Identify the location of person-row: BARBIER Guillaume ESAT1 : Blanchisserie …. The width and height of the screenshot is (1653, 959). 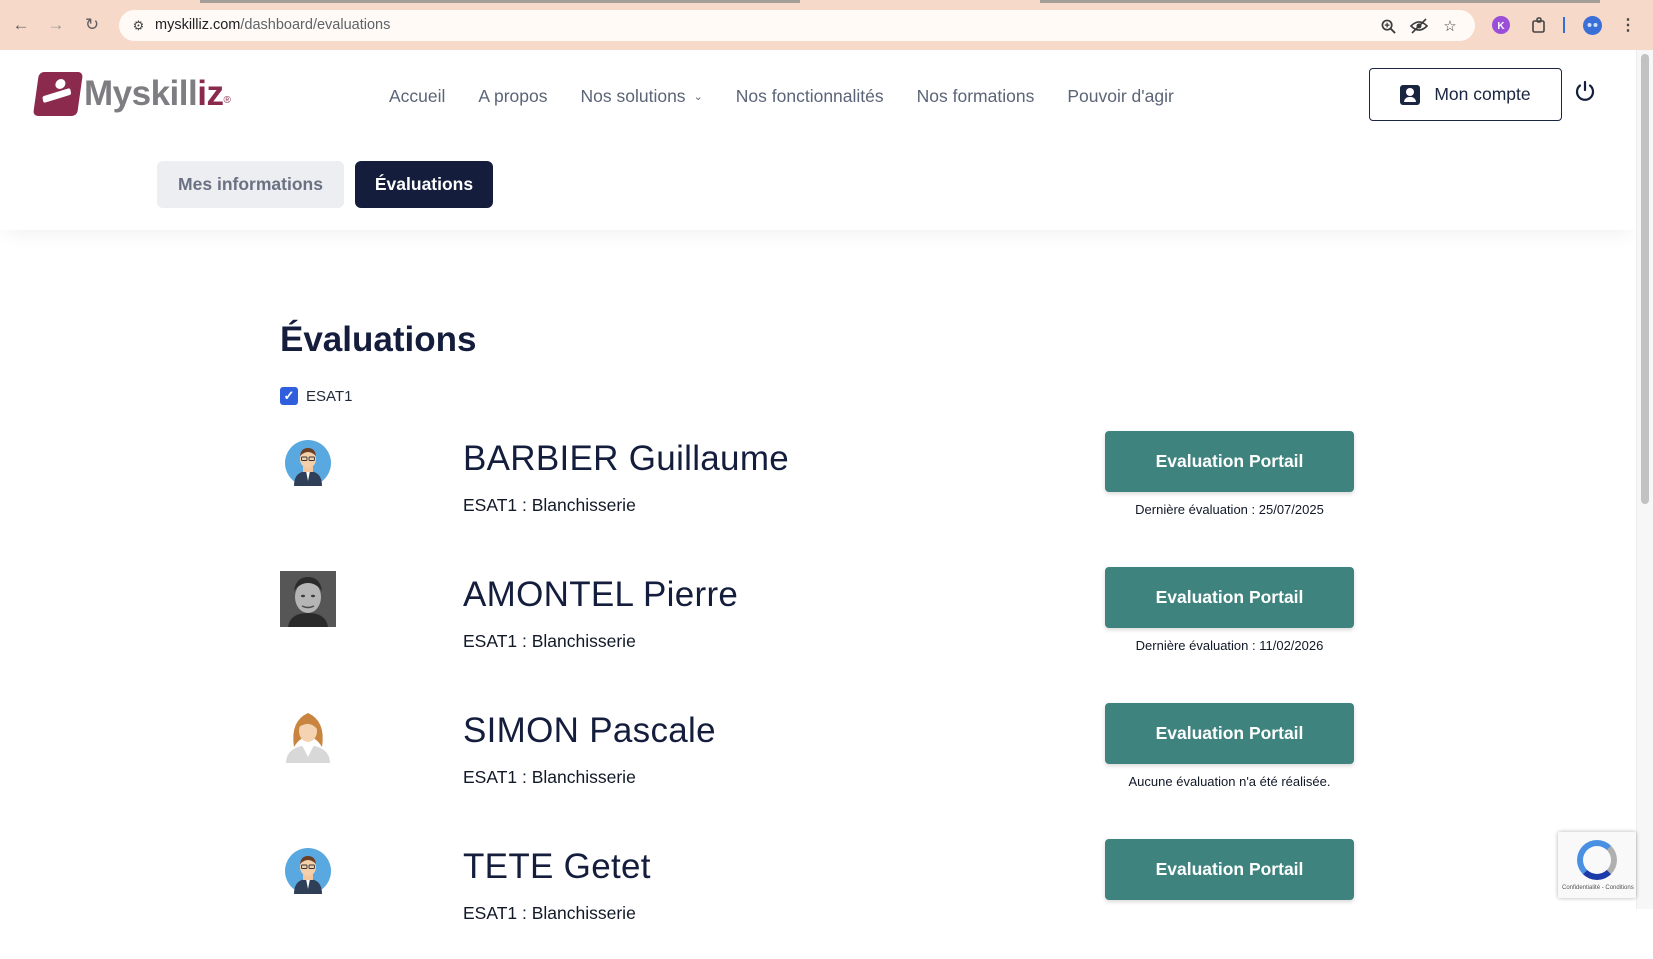
(817, 491).